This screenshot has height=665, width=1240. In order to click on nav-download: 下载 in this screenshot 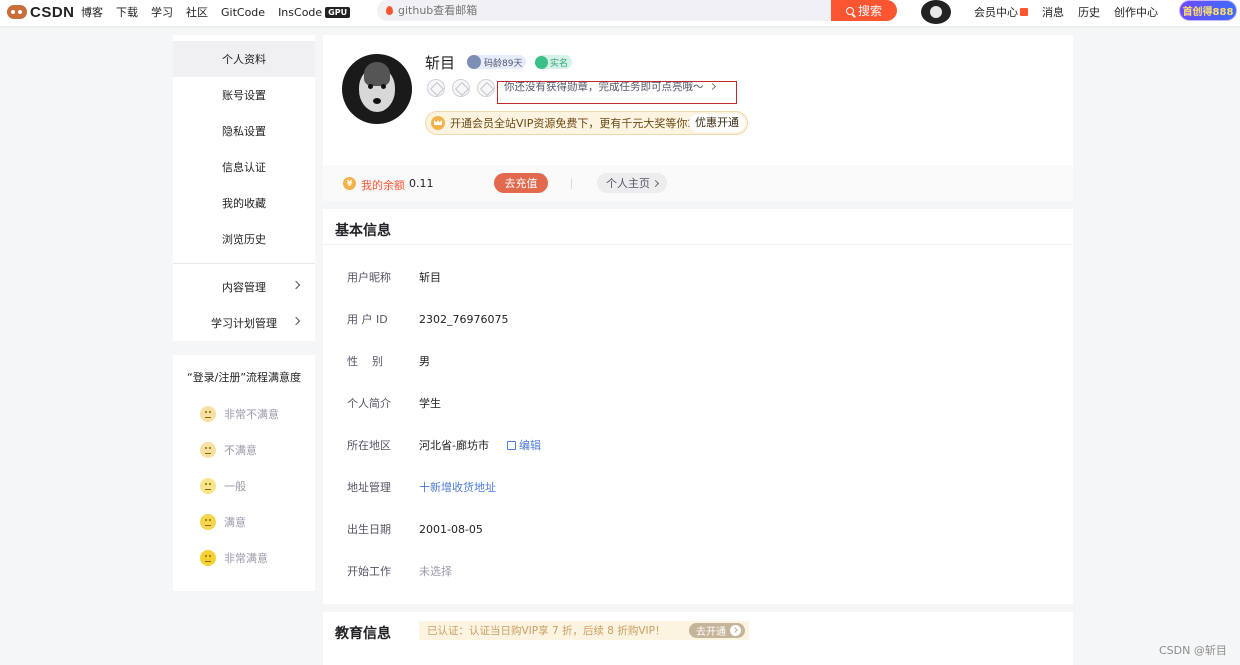, I will do `click(127, 12)`.